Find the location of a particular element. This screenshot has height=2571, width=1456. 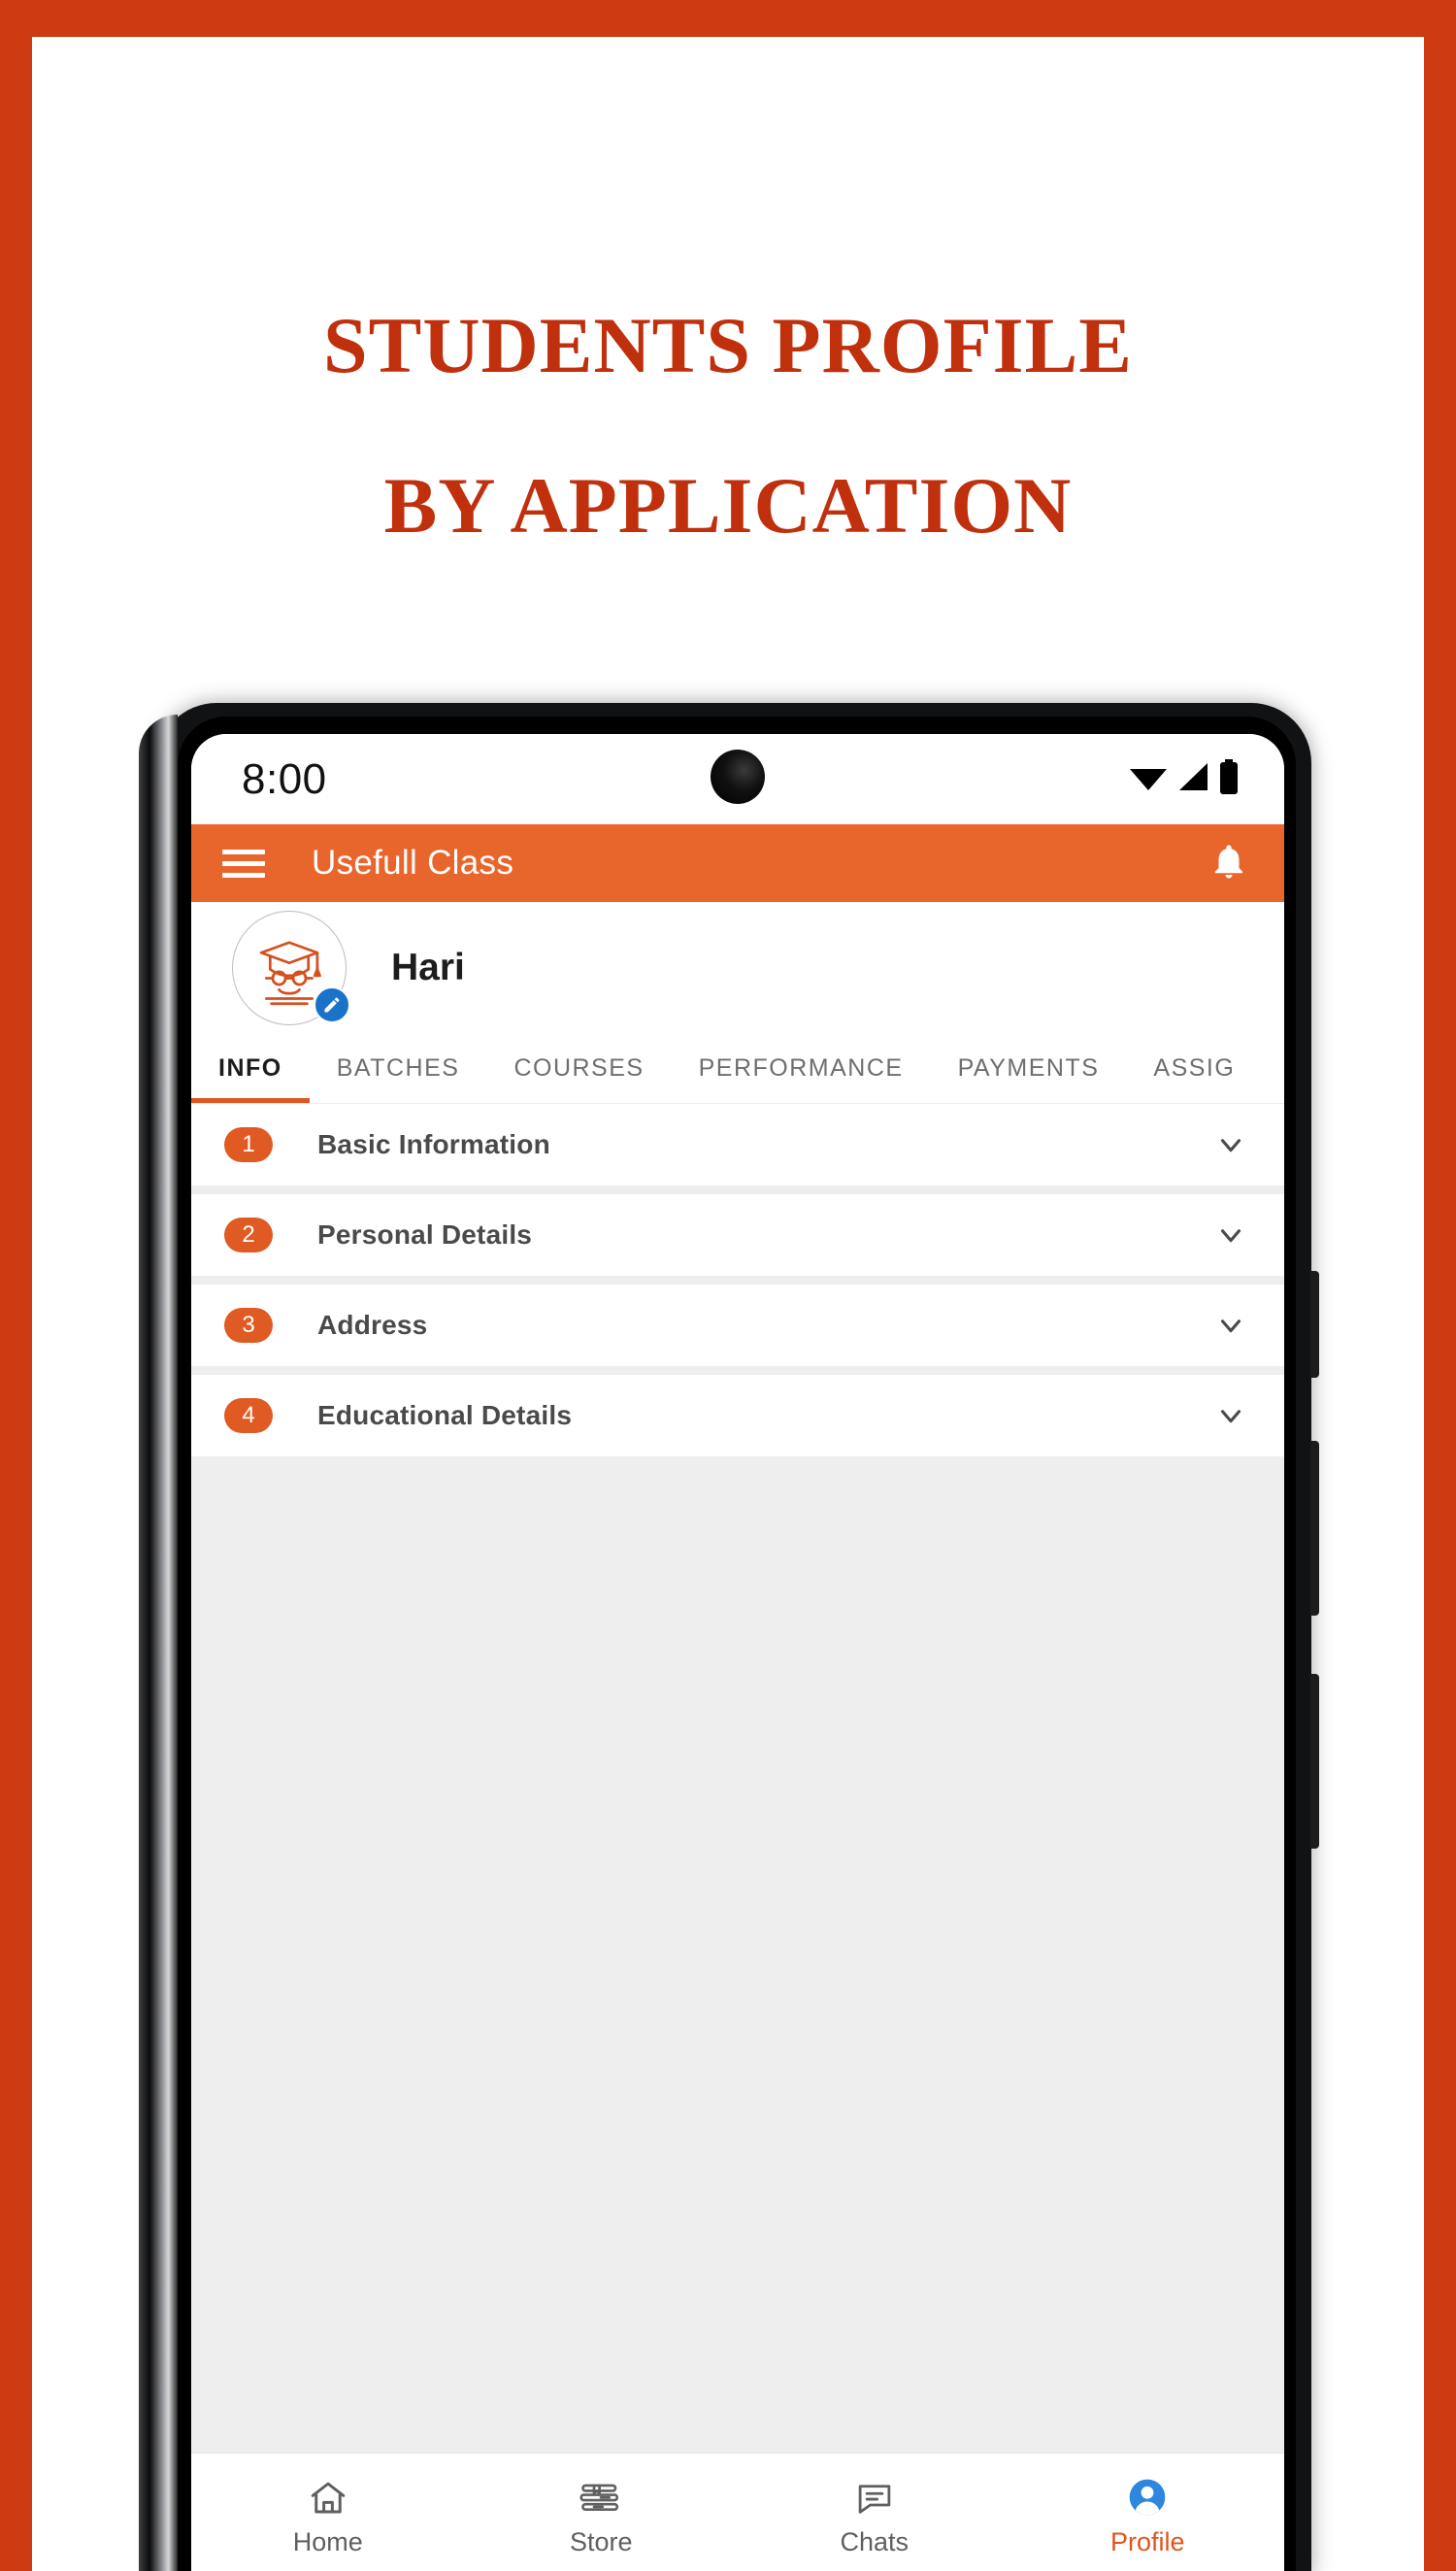

tab-assignments: ASSIG is located at coordinates (1194, 1068).